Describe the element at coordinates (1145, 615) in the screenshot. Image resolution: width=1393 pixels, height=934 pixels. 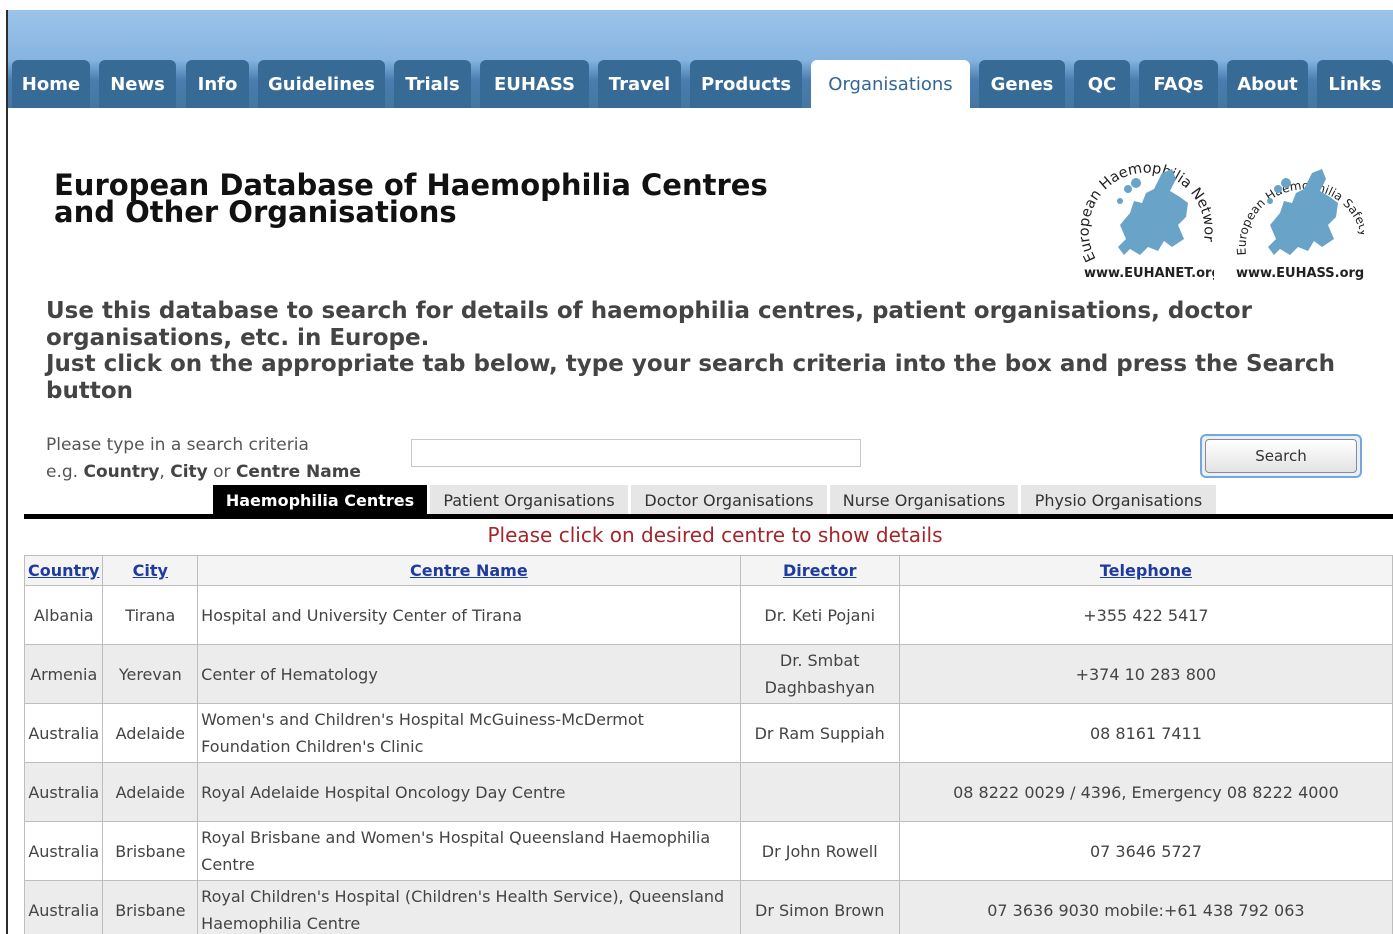
I see `cell-telephone: +355 422 5417` at that location.